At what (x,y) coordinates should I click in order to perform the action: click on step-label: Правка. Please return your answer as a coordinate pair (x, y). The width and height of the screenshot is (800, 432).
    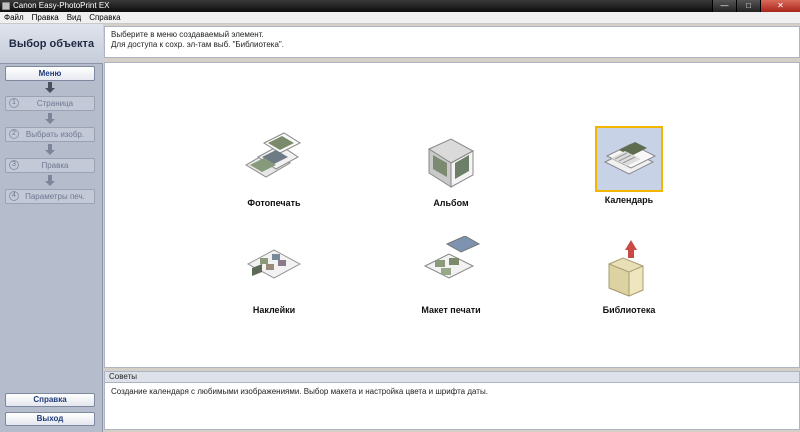
    Looking at the image, I should click on (55, 165).